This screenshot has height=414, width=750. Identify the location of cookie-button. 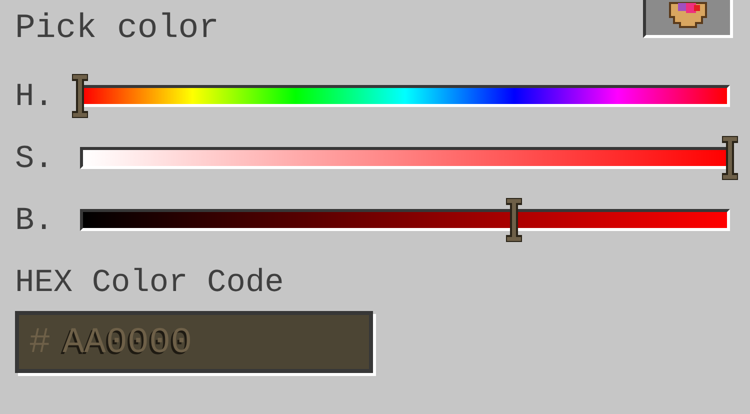
(688, 19).